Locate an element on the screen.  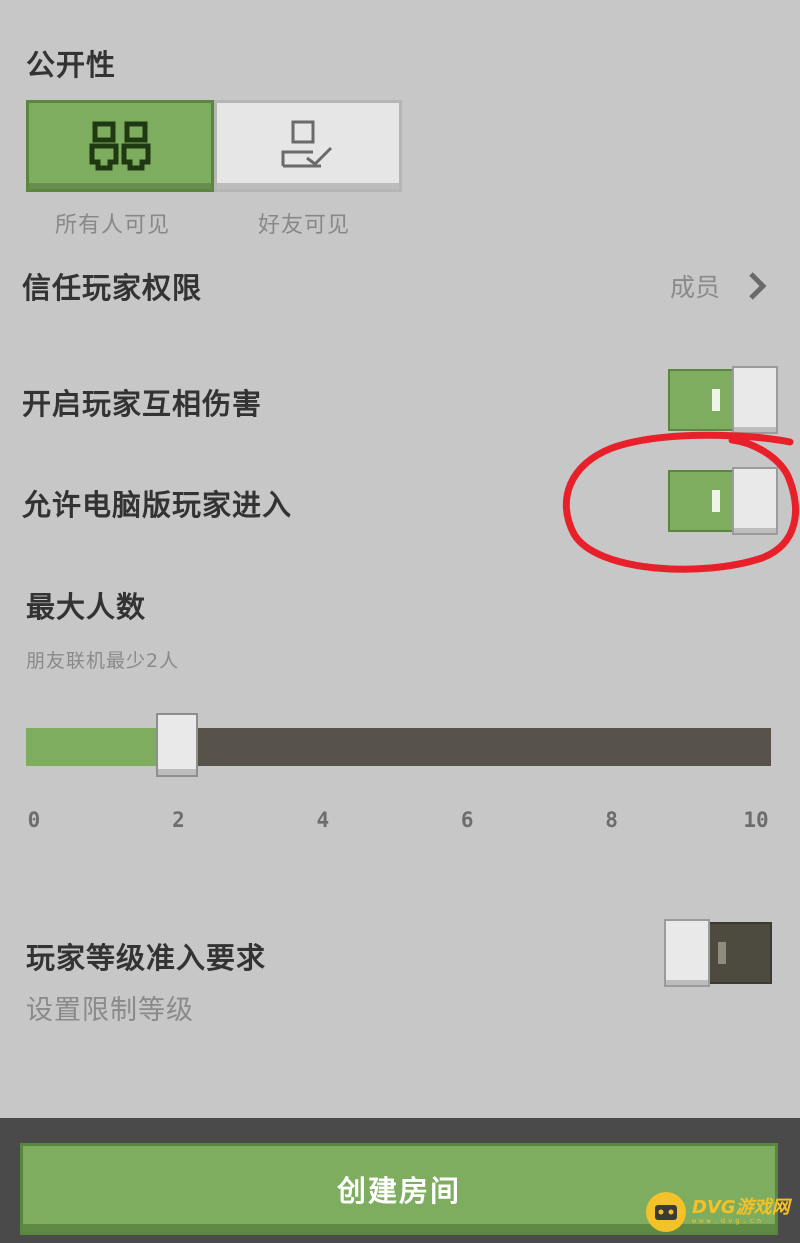
visibility-option-all is located at coordinates (120, 146).